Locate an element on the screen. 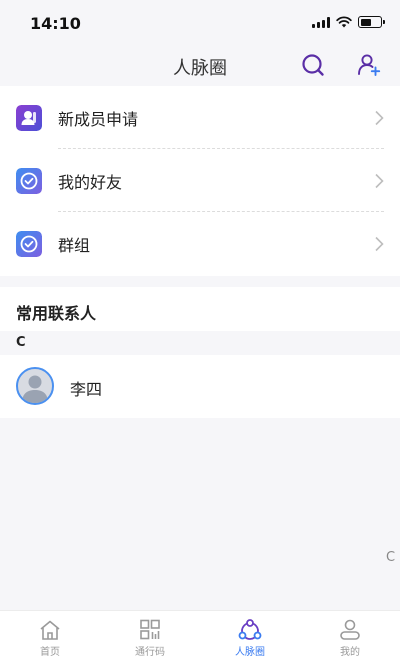 The width and height of the screenshot is (400, 666). tab-network: 人脉圈 is located at coordinates (250, 638).